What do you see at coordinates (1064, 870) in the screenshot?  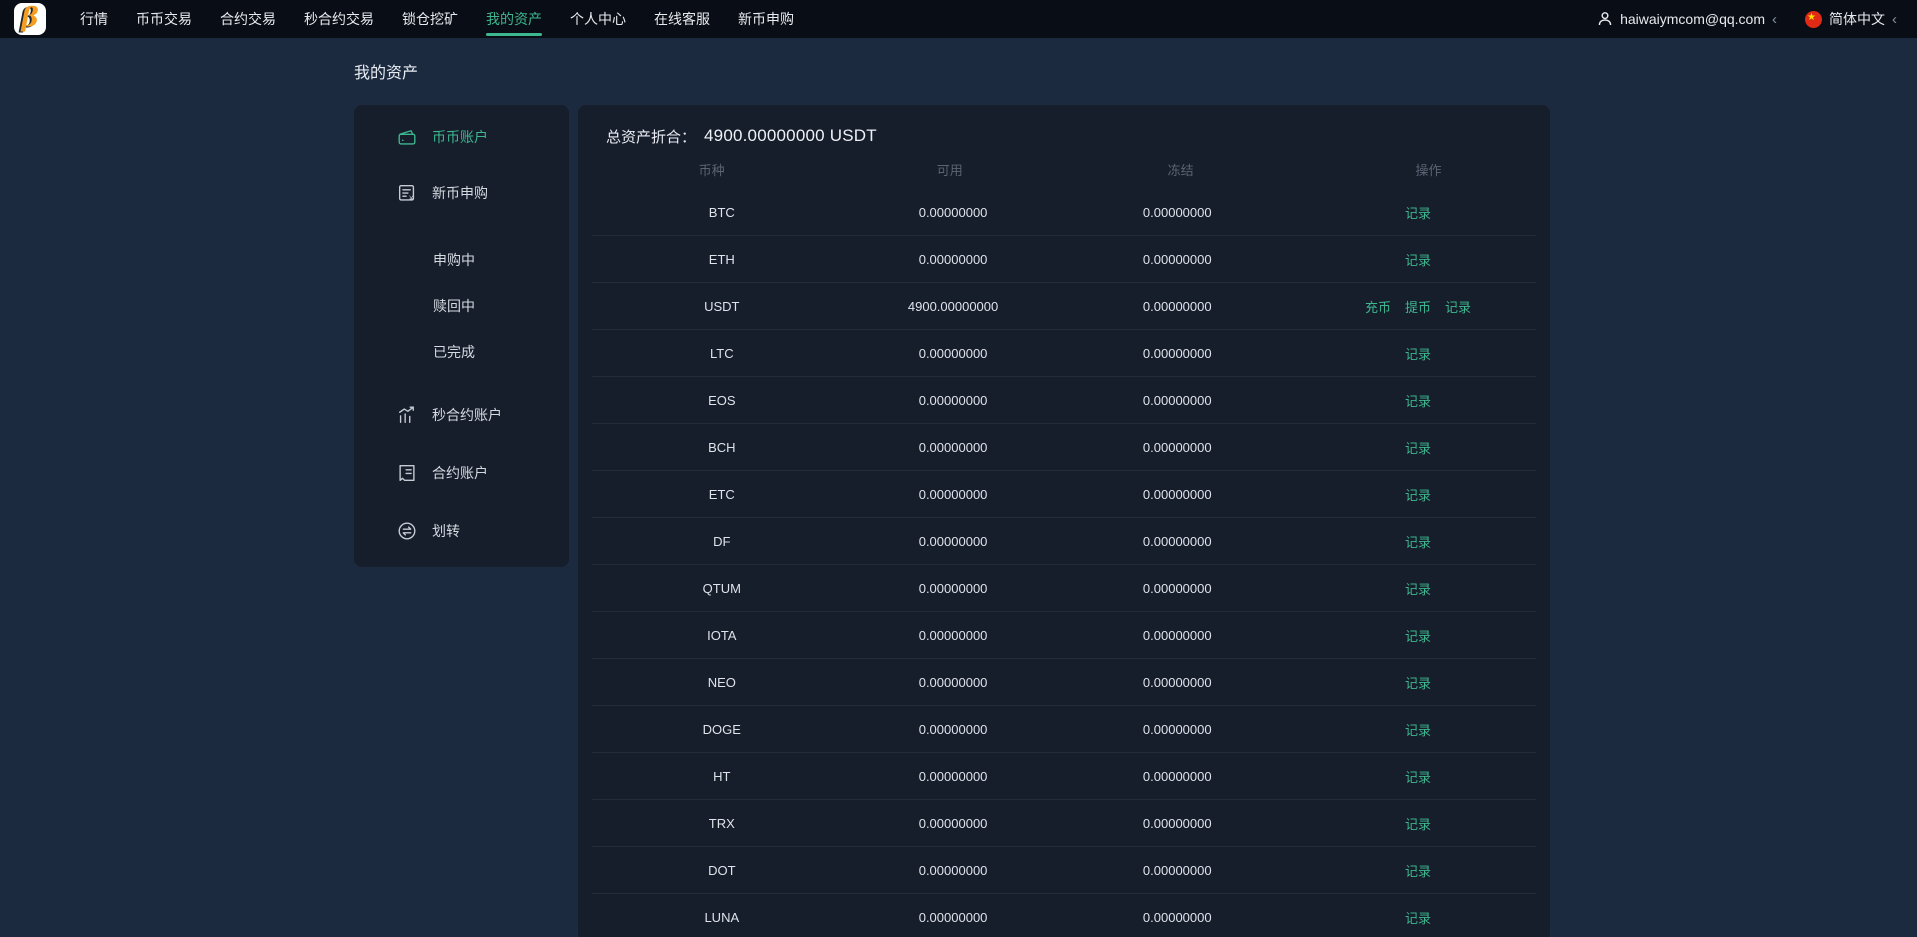 I see `table-row: DOT 0.00000000 0.00000000 记录` at bounding box center [1064, 870].